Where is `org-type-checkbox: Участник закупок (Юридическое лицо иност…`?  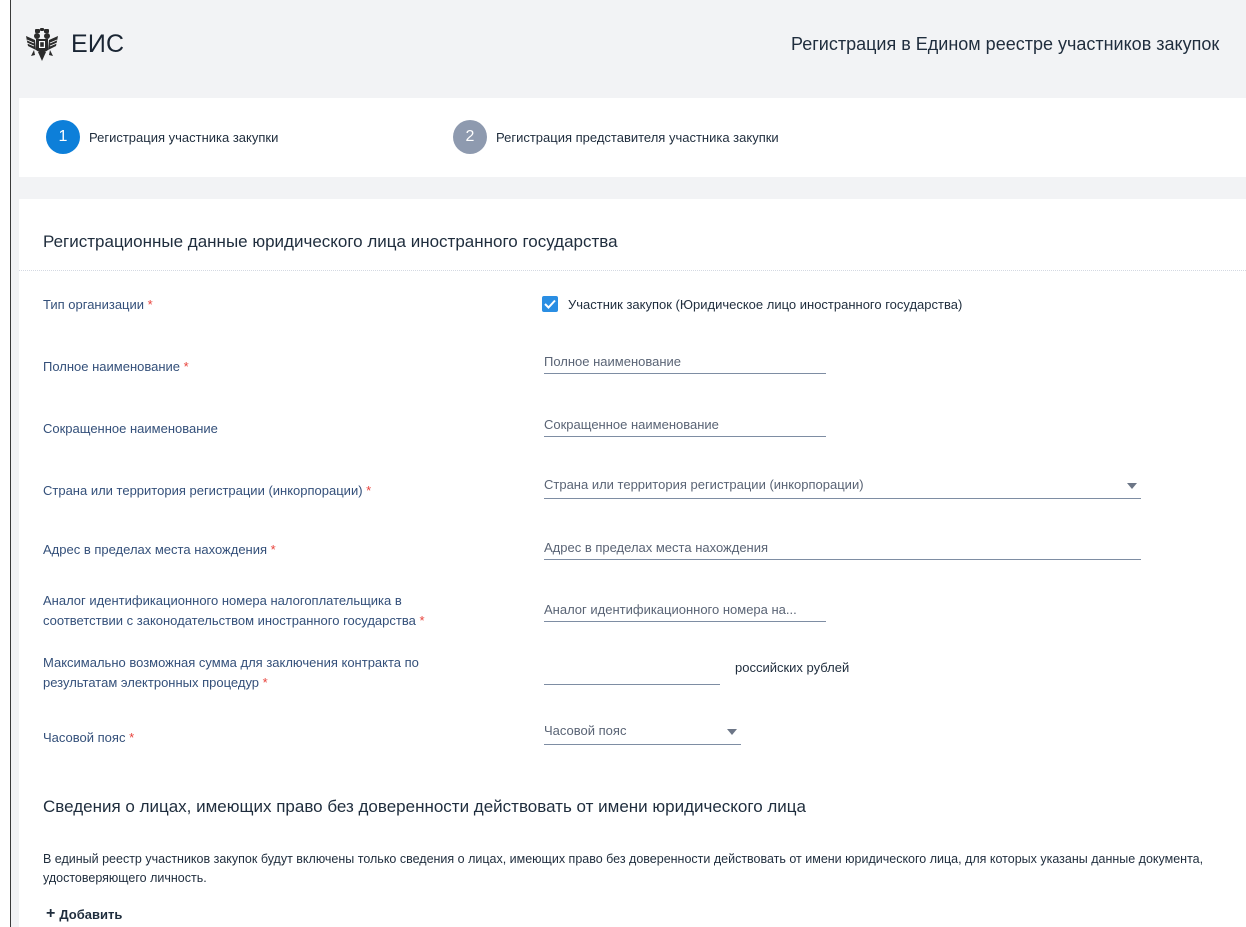 org-type-checkbox: Участник закупок (Юридическое лицо иност… is located at coordinates (752, 304).